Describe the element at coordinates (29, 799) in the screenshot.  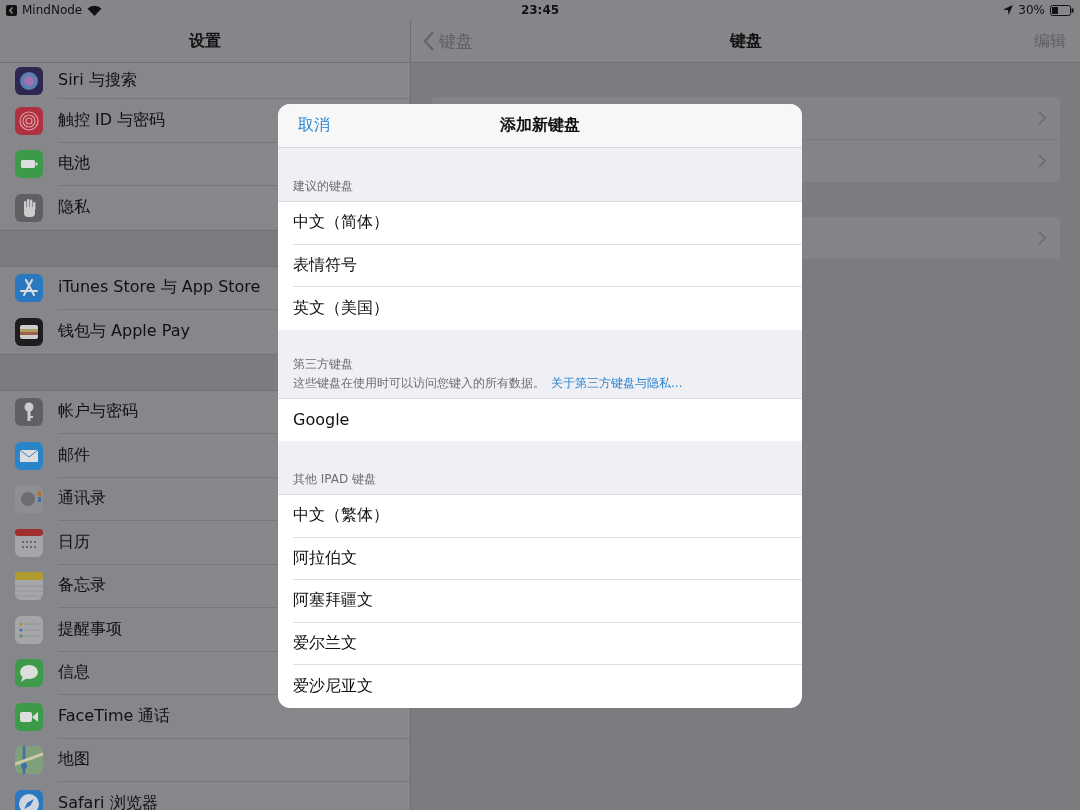
I see `compass-icon` at that location.